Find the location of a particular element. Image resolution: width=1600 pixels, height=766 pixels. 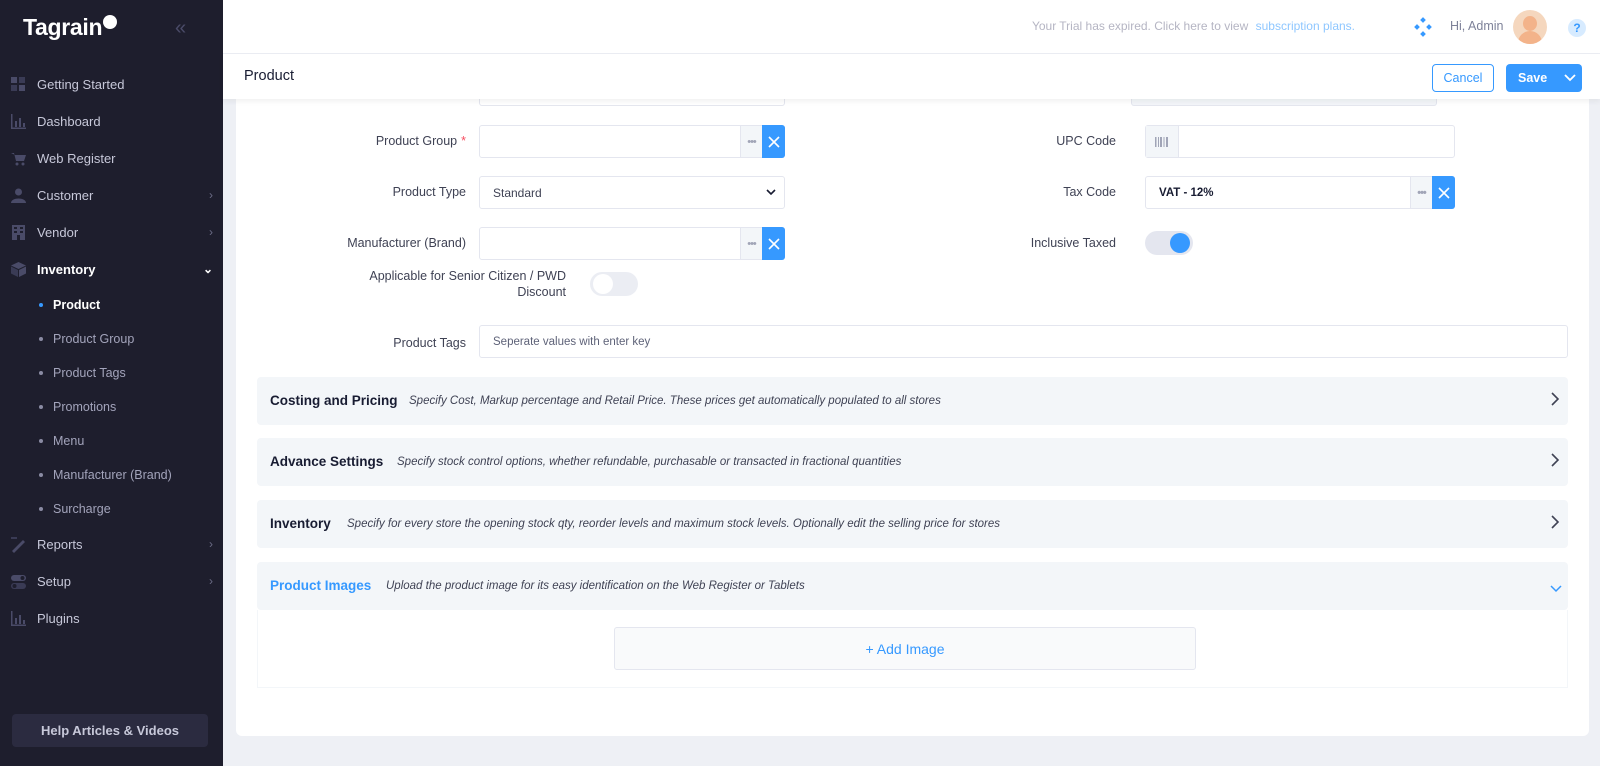

sidebar-subitem-surcharge: Surcharge is located at coordinates (111, 509).